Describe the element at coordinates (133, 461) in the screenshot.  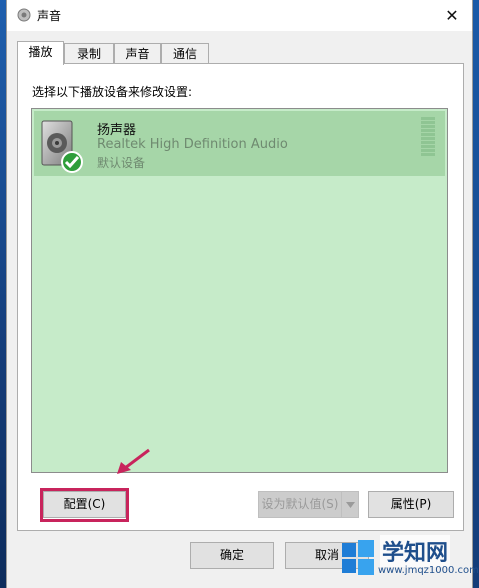
I see `annotation-arrow-icon` at that location.